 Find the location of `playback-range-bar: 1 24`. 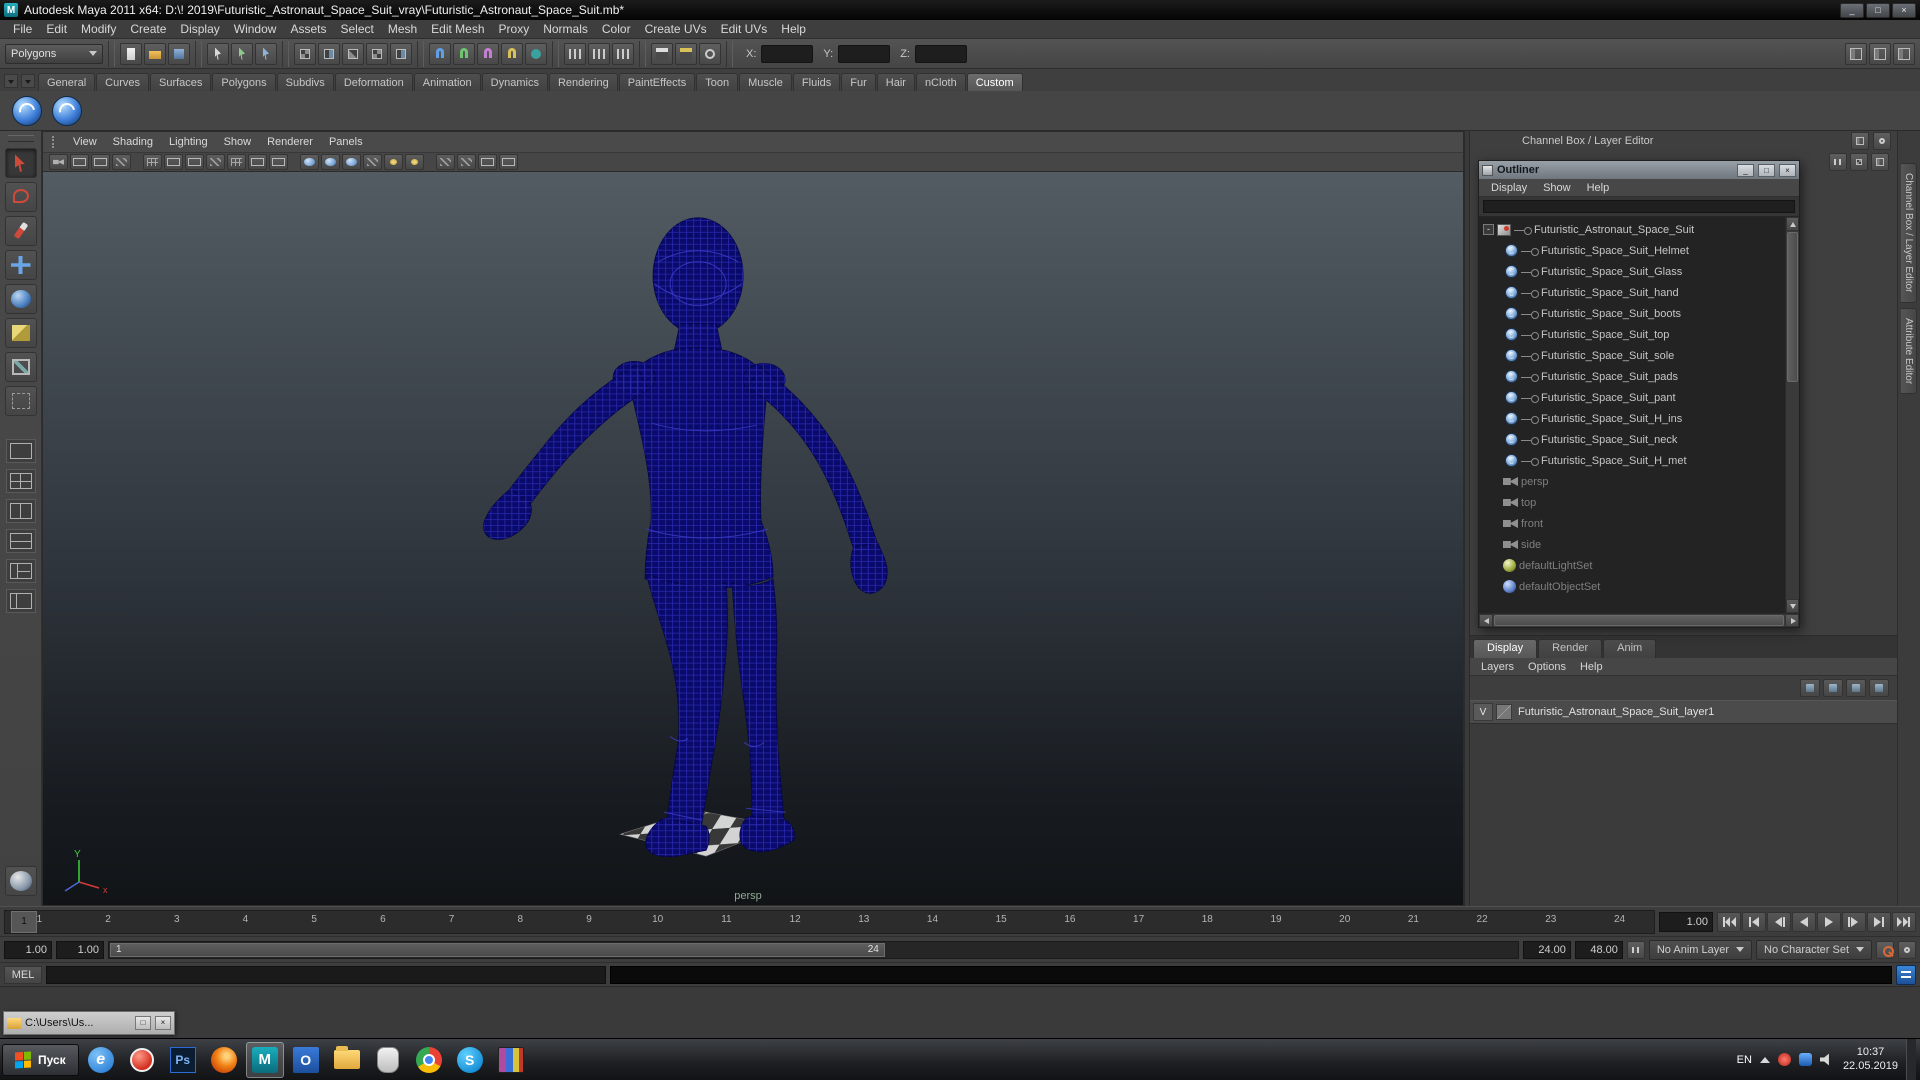

playback-range-bar: 1 24 is located at coordinates (497, 949).